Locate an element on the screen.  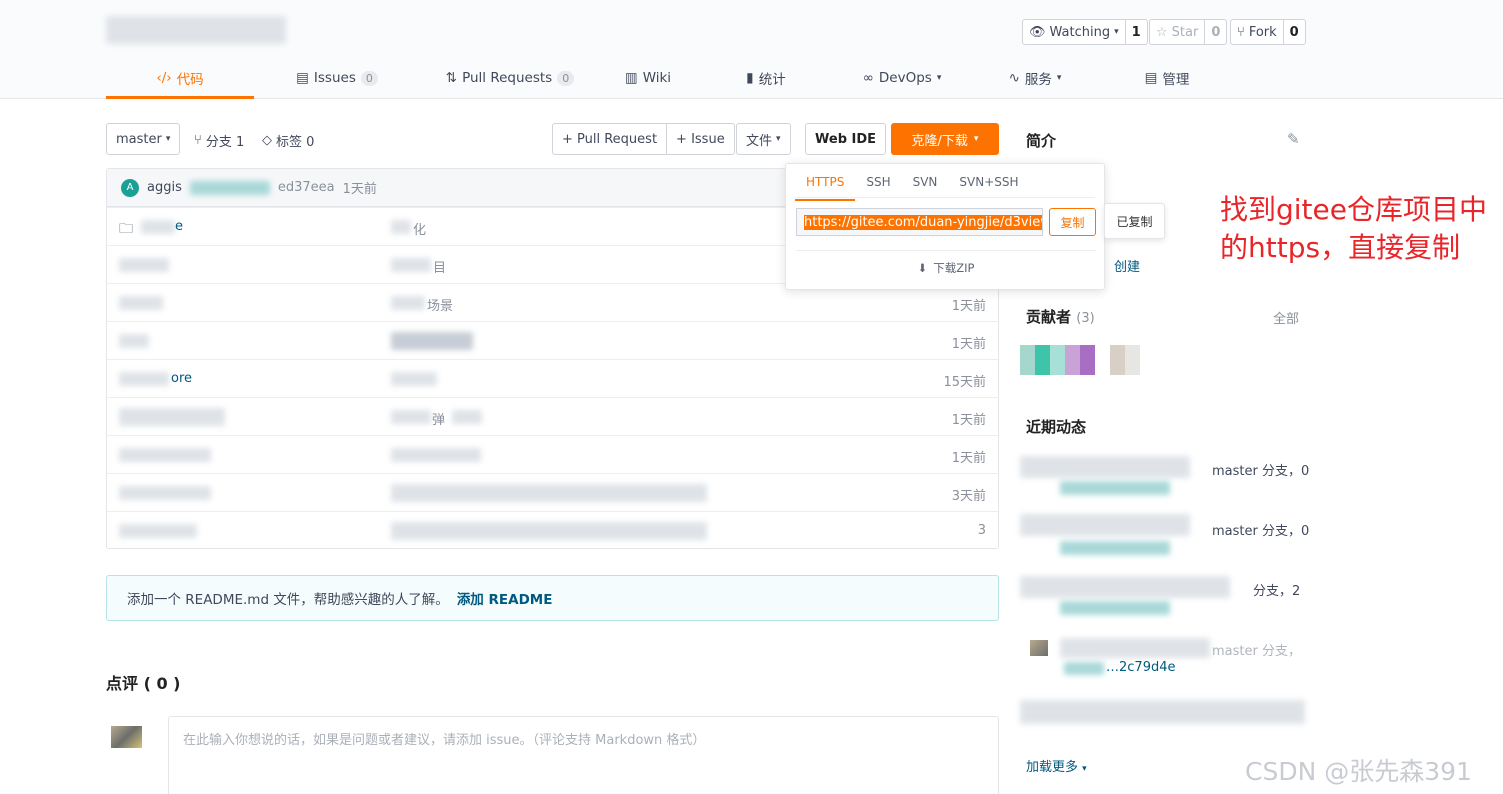
intro-title: 简介 is located at coordinates (1041, 141).